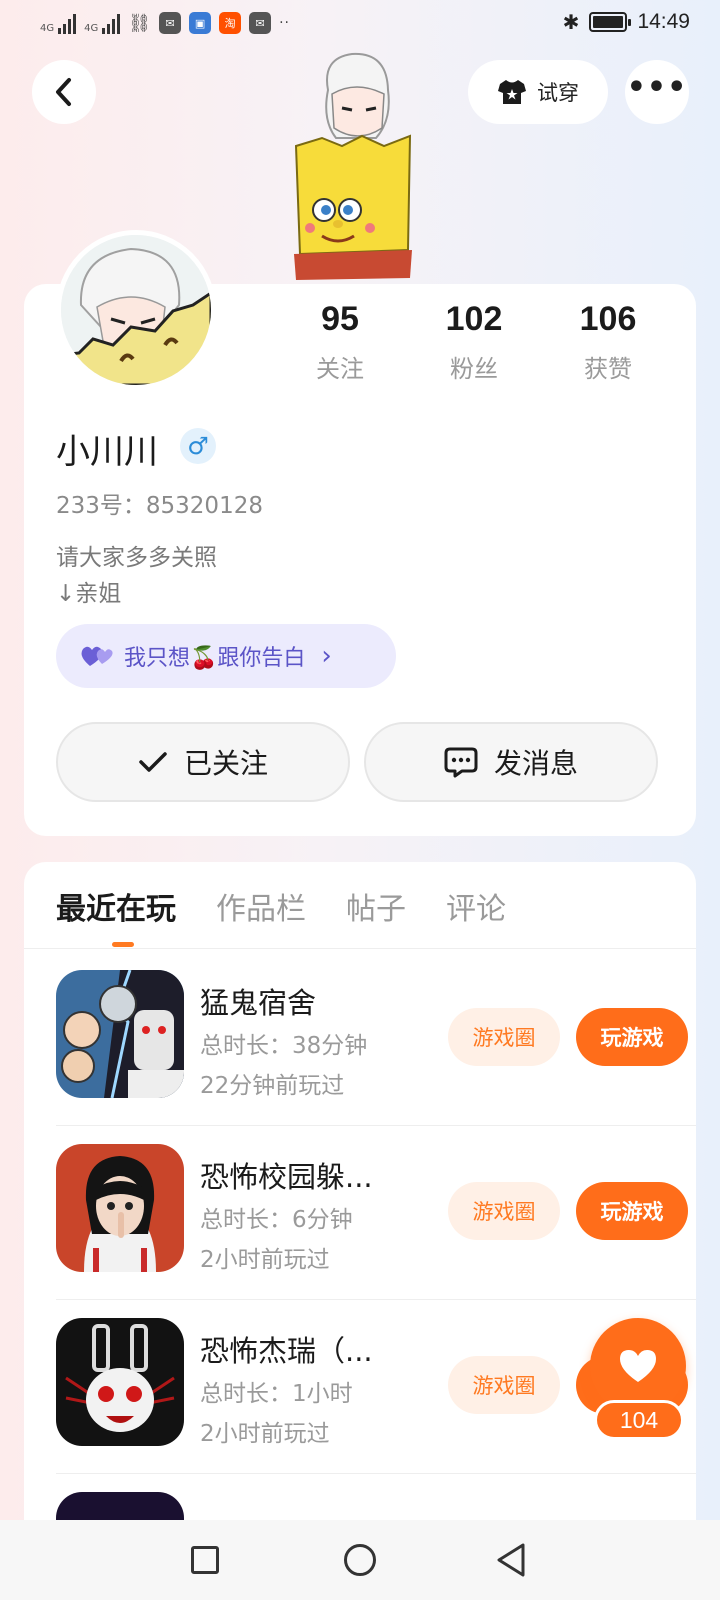 This screenshot has height=1600, width=720. What do you see at coordinates (360, 24) in the screenshot?
I see `status-bar: 4G 4G ⛓ ✉ ▣ 淘 ✉ ·· ✱ 14:49` at bounding box center [360, 24].